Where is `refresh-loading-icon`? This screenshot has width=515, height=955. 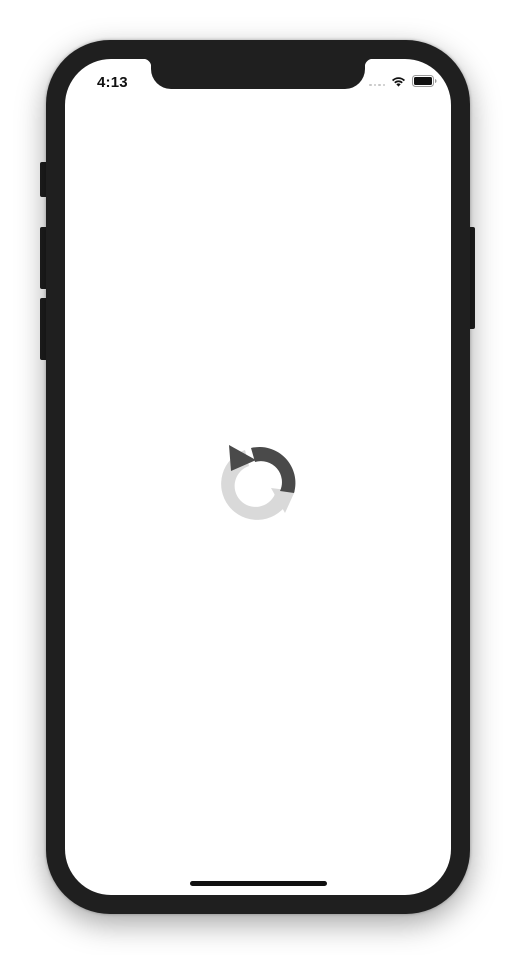
refresh-loading-icon is located at coordinates (258, 482).